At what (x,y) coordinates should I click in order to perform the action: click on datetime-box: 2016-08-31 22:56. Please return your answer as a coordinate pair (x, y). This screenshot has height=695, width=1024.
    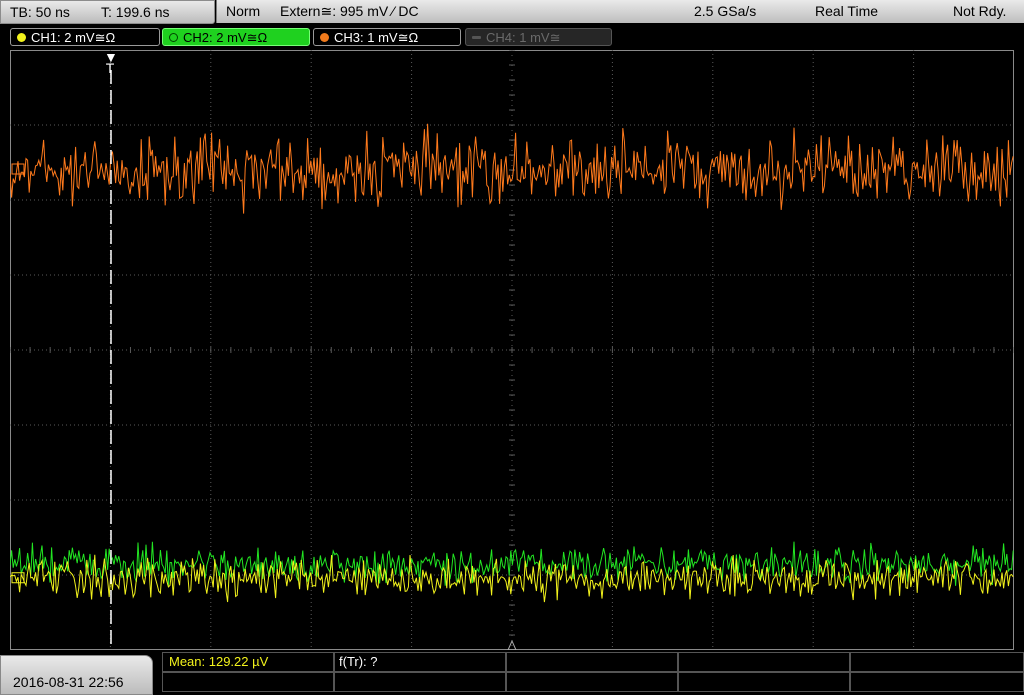
    Looking at the image, I should click on (76, 675).